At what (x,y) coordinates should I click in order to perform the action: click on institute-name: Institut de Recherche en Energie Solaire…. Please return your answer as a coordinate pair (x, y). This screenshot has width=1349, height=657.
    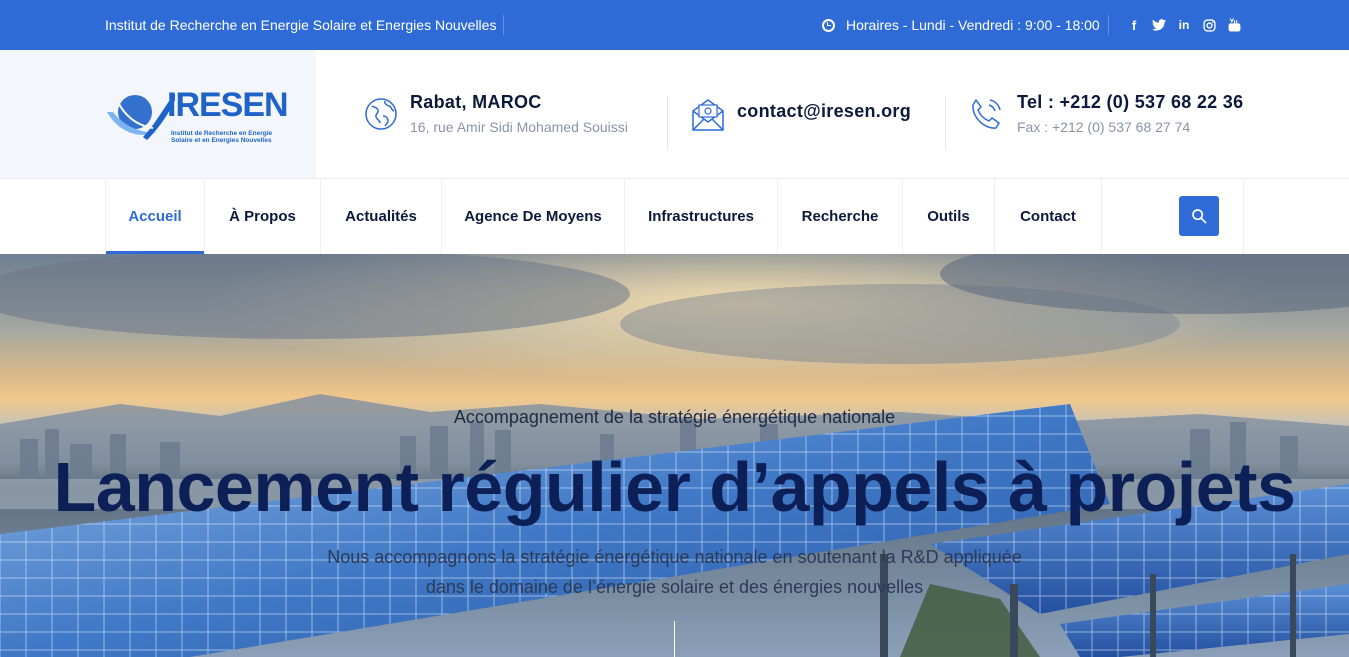
    Looking at the image, I should click on (301, 25).